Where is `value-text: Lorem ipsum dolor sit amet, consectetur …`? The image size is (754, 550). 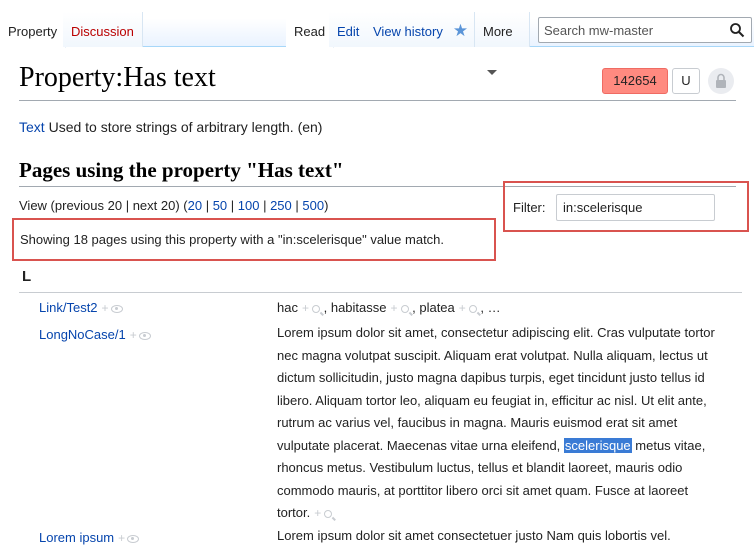 value-text: Lorem ipsum dolor sit amet, consectetur … is located at coordinates (496, 389).